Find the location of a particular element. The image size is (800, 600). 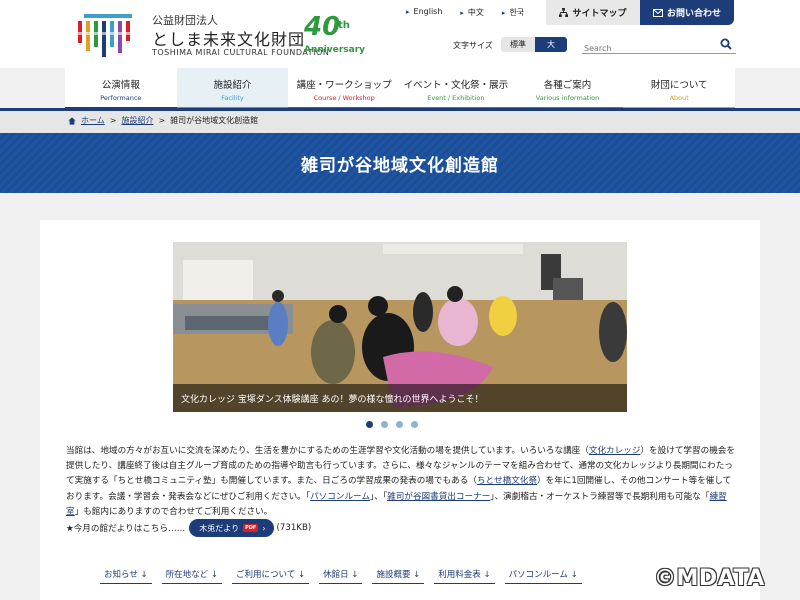

page-title-banner: 雑司が谷地域文化創造館 is located at coordinates (400, 163).